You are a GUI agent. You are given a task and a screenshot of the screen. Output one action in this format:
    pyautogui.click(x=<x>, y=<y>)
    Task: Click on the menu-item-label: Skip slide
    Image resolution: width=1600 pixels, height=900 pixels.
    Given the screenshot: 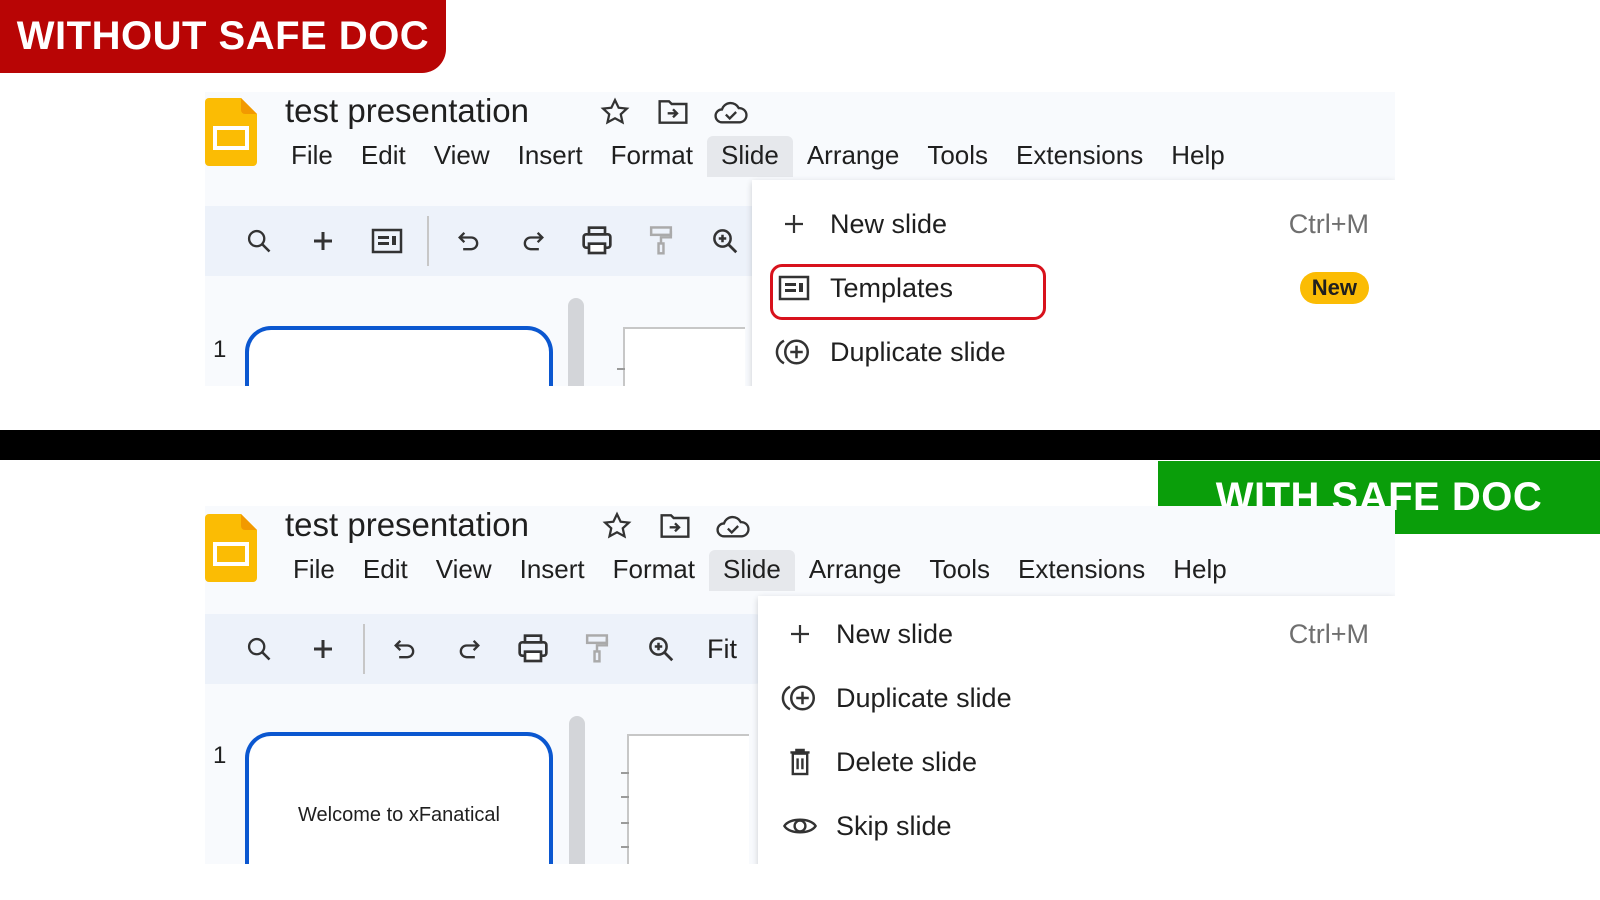 What is the action you would take?
    pyautogui.click(x=894, y=825)
    